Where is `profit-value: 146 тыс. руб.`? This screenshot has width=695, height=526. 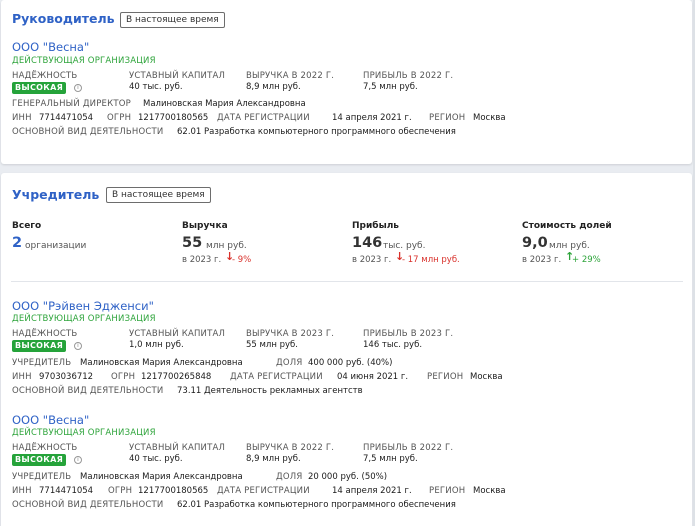
profit-value: 146 тыс. руб. is located at coordinates (393, 345).